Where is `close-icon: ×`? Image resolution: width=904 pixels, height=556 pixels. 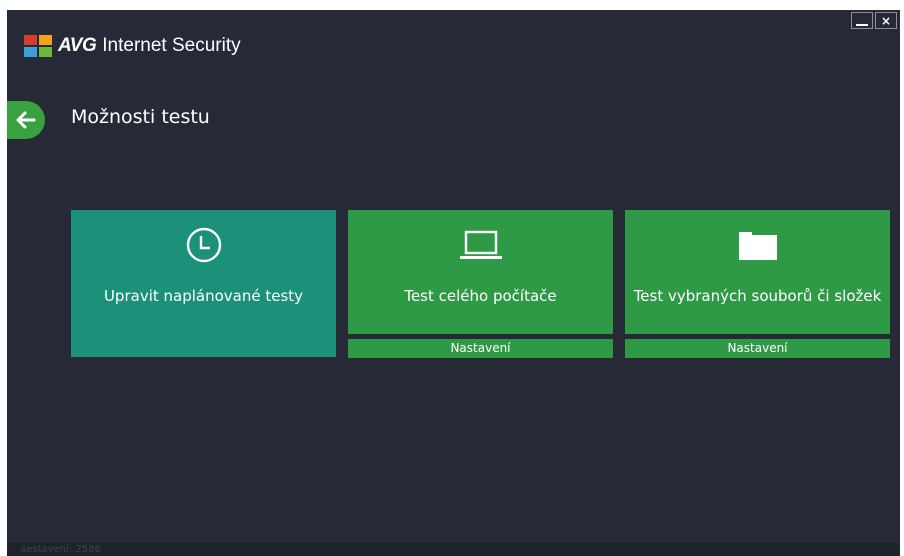 close-icon: × is located at coordinates (886, 20).